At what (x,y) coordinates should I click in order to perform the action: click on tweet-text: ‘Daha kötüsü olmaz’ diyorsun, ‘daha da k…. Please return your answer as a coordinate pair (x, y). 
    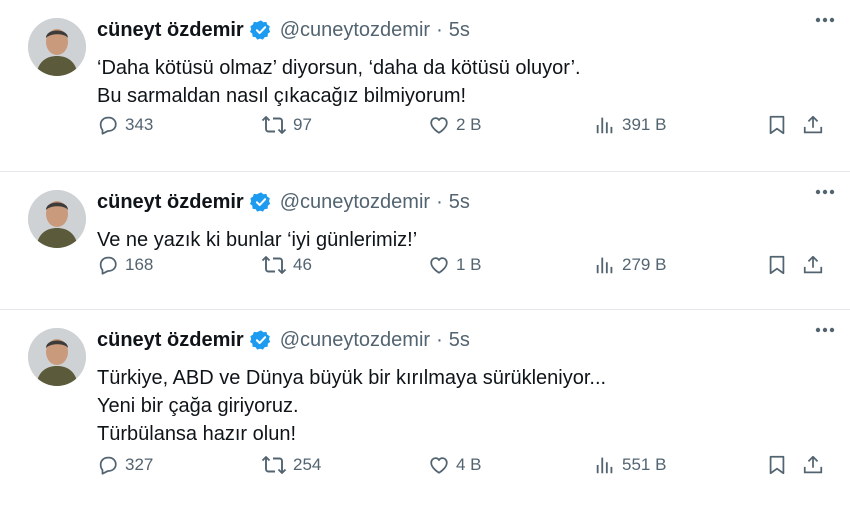
    Looking at the image, I should click on (463, 82).